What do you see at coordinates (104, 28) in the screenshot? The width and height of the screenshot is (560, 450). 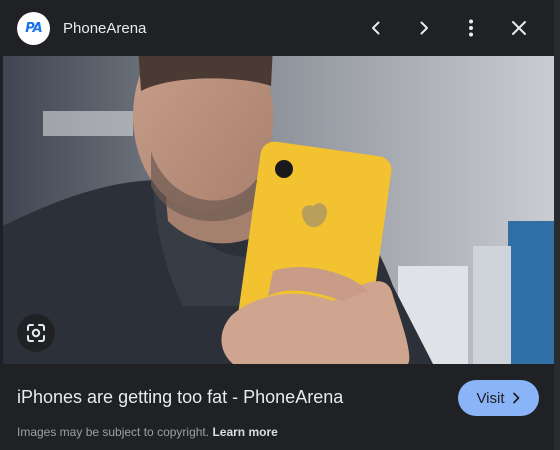 I see `site-name: PhoneArena` at bounding box center [104, 28].